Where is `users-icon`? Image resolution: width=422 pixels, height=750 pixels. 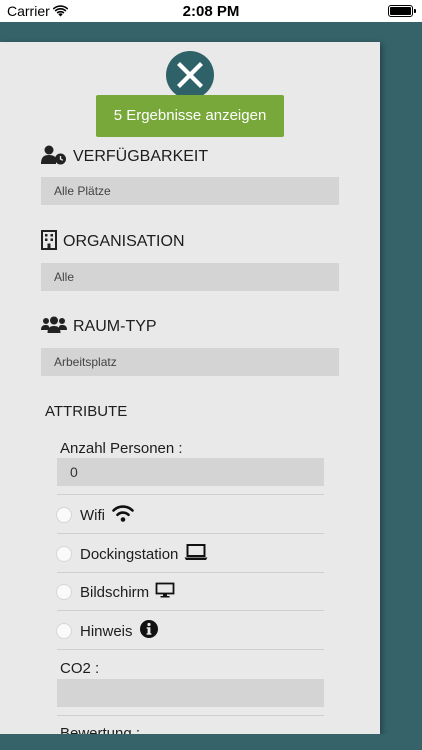 users-icon is located at coordinates (54, 327).